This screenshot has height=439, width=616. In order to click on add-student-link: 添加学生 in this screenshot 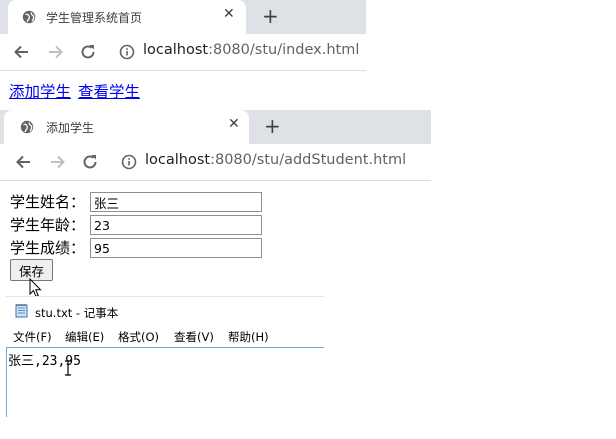, I will do `click(40, 91)`.